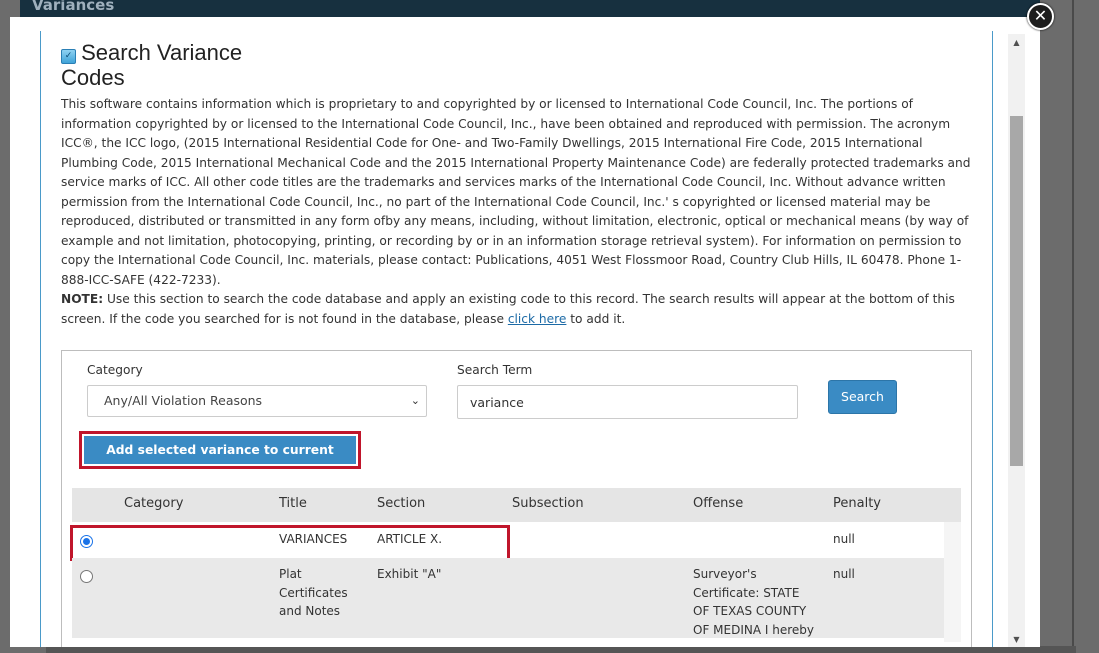 The image size is (1099, 653). What do you see at coordinates (627, 402) in the screenshot?
I see `search-term-input` at bounding box center [627, 402].